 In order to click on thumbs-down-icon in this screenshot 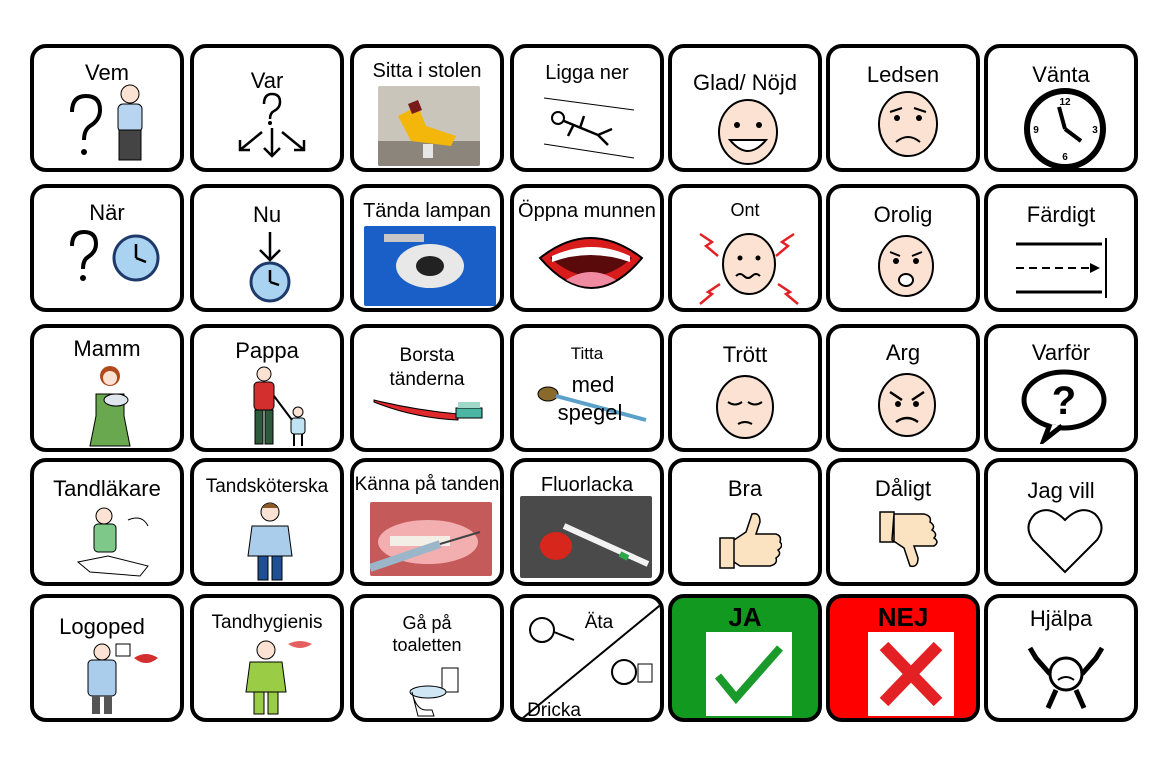, I will do `click(908, 539)`.